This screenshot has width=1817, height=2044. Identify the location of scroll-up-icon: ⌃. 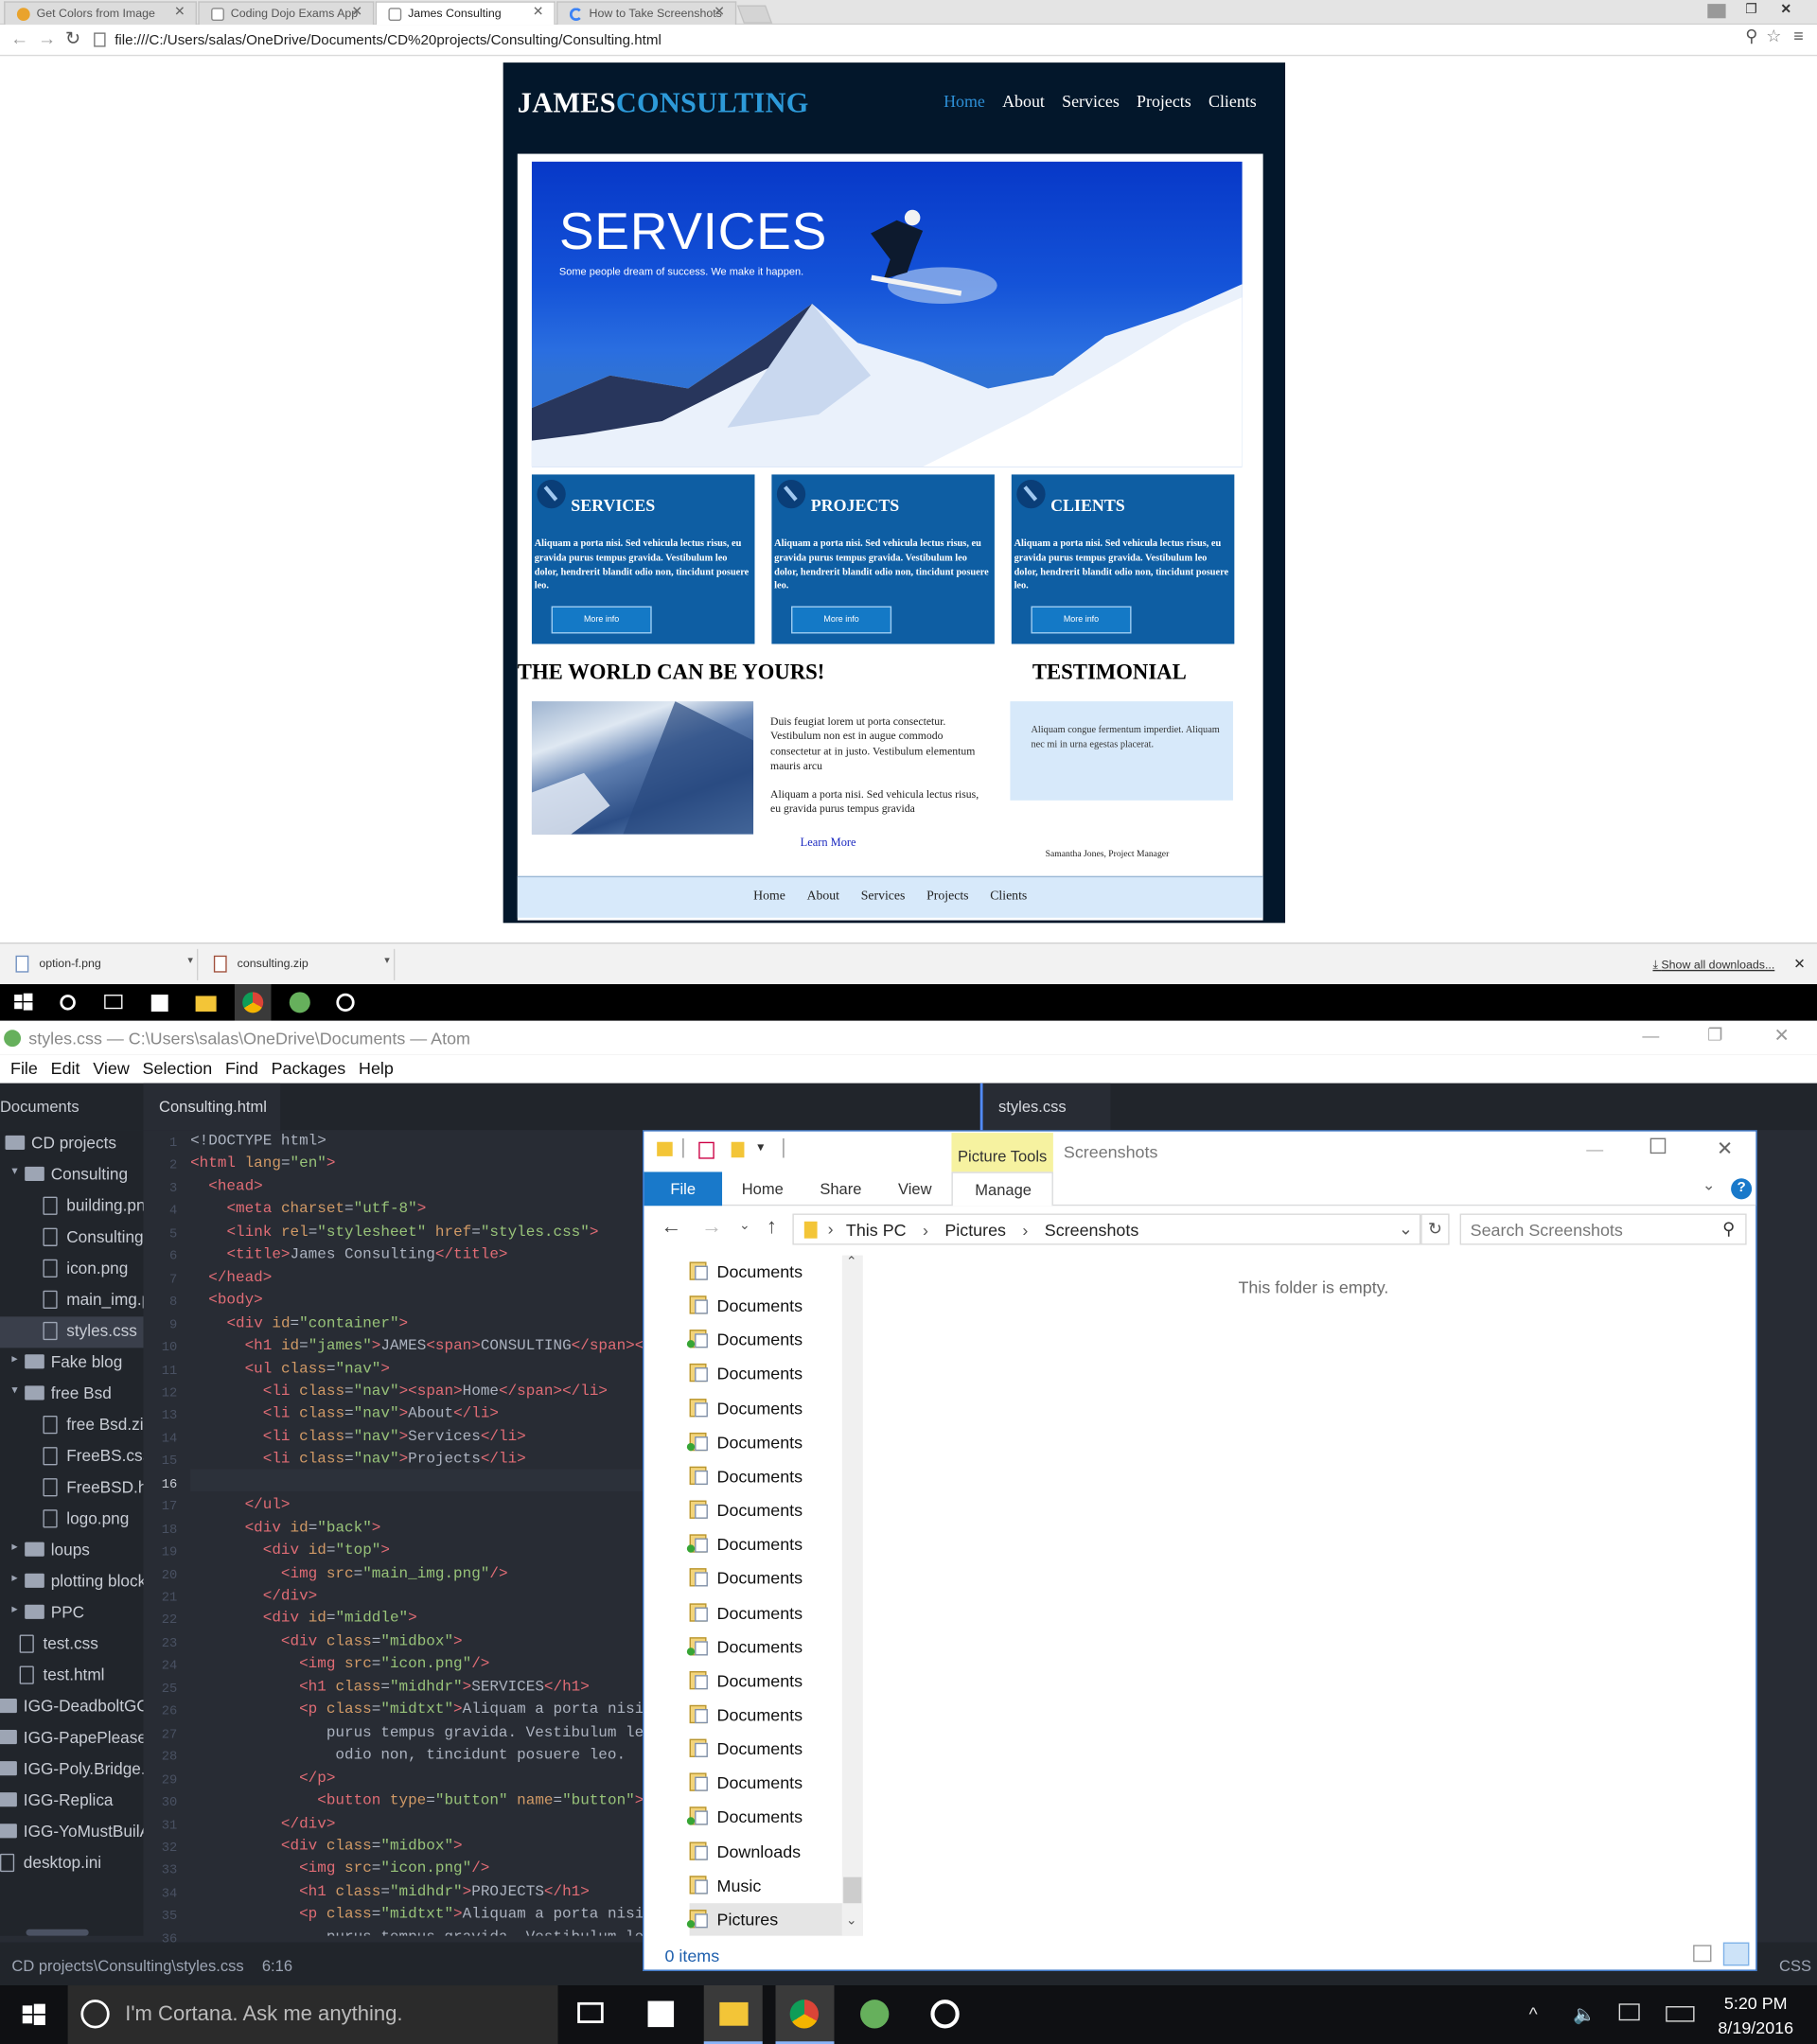
(852, 1263).